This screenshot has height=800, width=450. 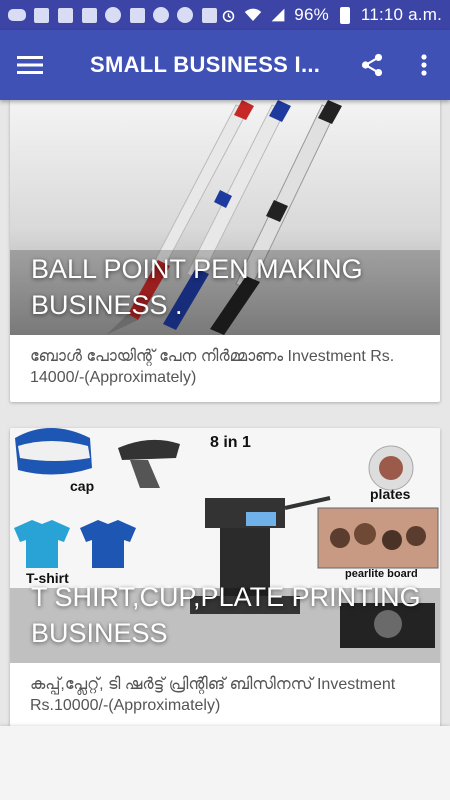 What do you see at coordinates (401, 14) in the screenshot?
I see `clock: 11:10 a.m.` at bounding box center [401, 14].